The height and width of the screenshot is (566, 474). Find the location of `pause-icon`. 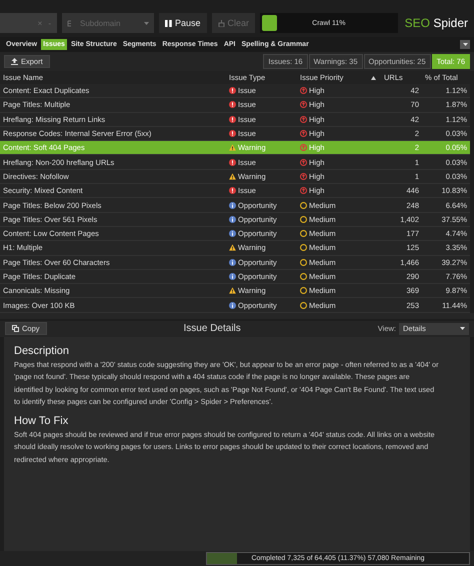

pause-icon is located at coordinates (168, 23).